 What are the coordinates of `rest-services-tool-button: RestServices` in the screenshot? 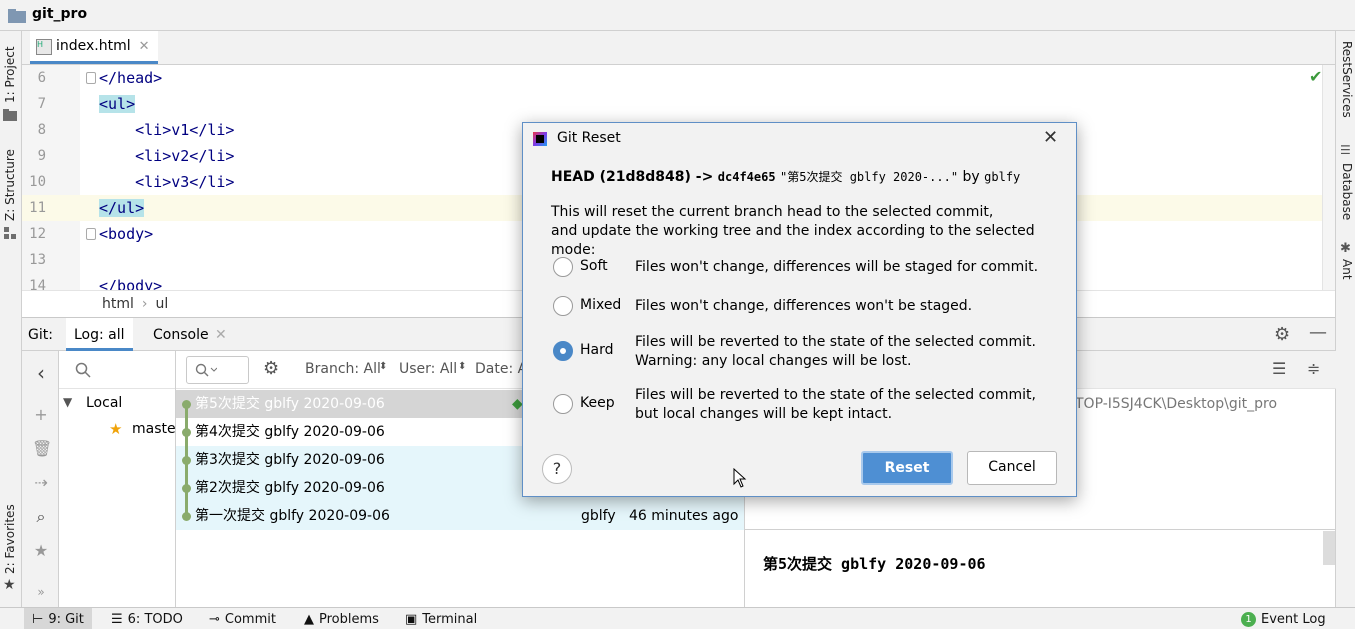 It's located at (1347, 79).